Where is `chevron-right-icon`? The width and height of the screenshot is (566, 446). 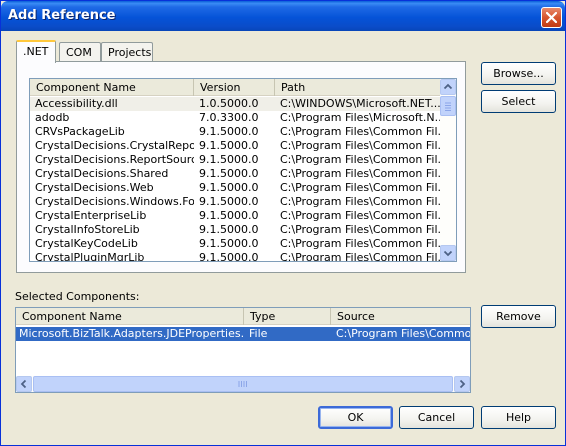
chevron-right-icon is located at coordinates (462, 384).